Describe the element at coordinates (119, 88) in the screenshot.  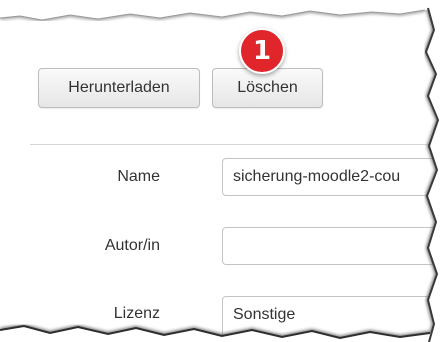
I see `download-button: Herunterladen` at that location.